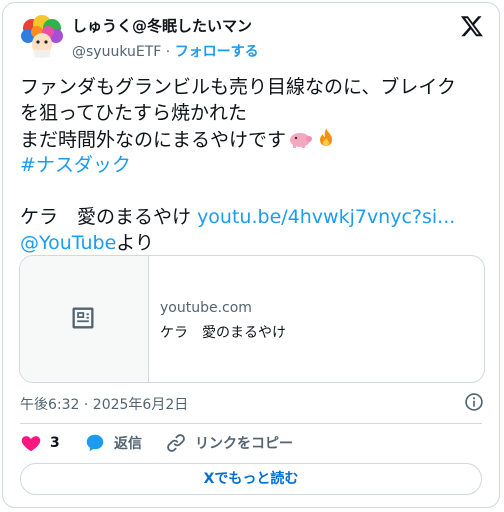  Describe the element at coordinates (474, 402) in the screenshot. I see `info-icon` at that location.